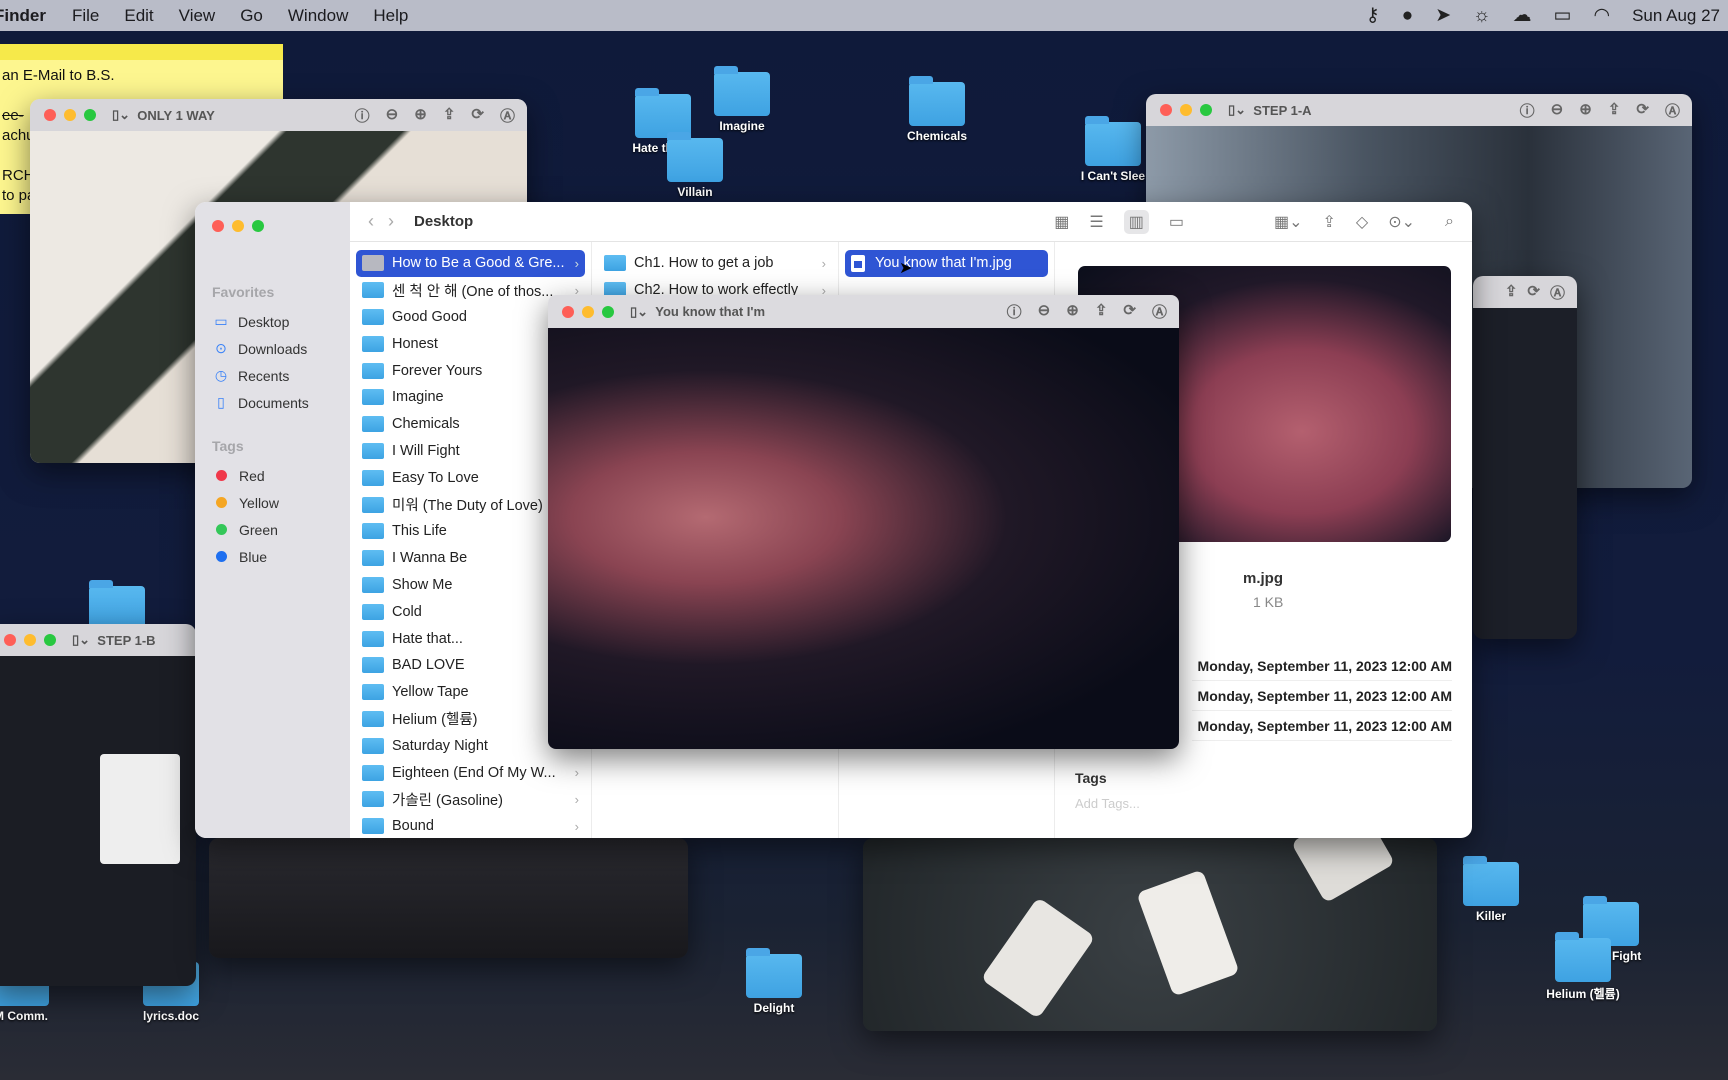 This screenshot has width=1728, height=1080. Describe the element at coordinates (742, 99) in the screenshot. I see `desktop-folder: Imagine` at that location.